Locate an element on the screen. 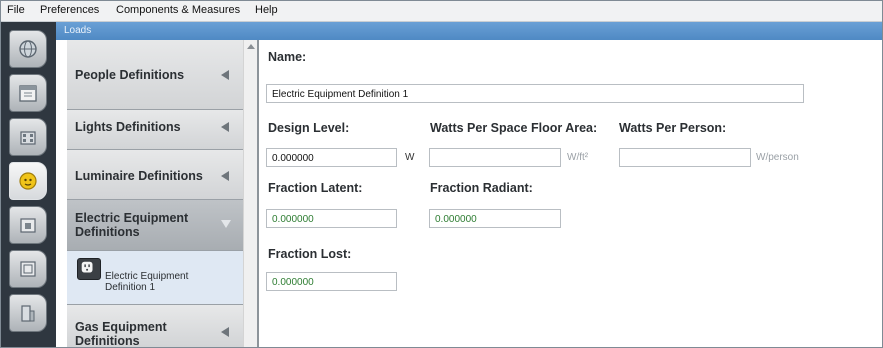 The width and height of the screenshot is (883, 348). list-item-luminaire-definitions: Luminaire Definitions is located at coordinates (155, 175).